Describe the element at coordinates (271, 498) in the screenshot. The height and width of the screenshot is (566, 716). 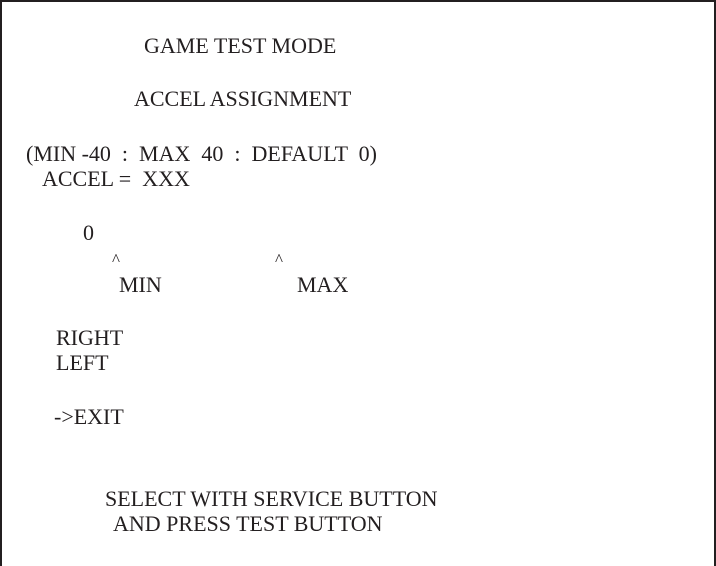
I see `instruction-line-1: SELECT WITH SERVICE BUTTON` at that location.